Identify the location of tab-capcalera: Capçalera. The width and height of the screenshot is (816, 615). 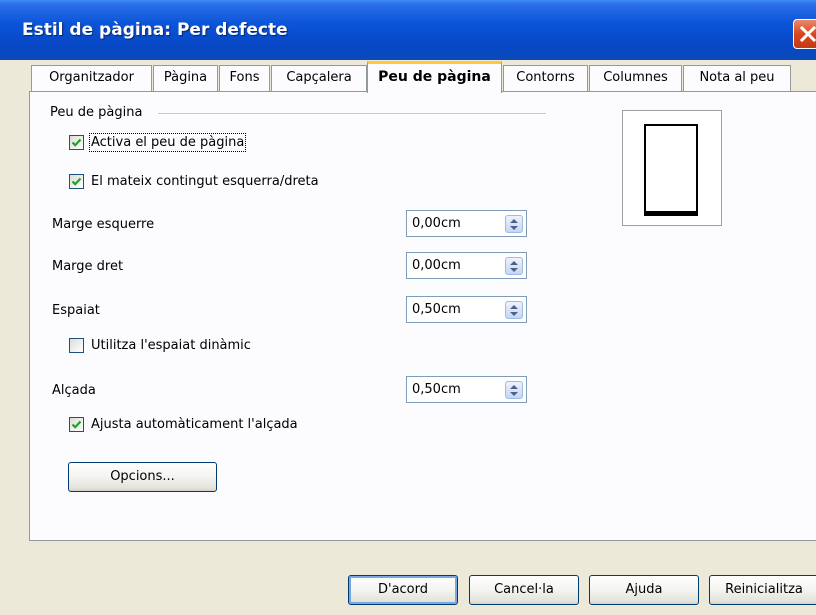
(319, 78).